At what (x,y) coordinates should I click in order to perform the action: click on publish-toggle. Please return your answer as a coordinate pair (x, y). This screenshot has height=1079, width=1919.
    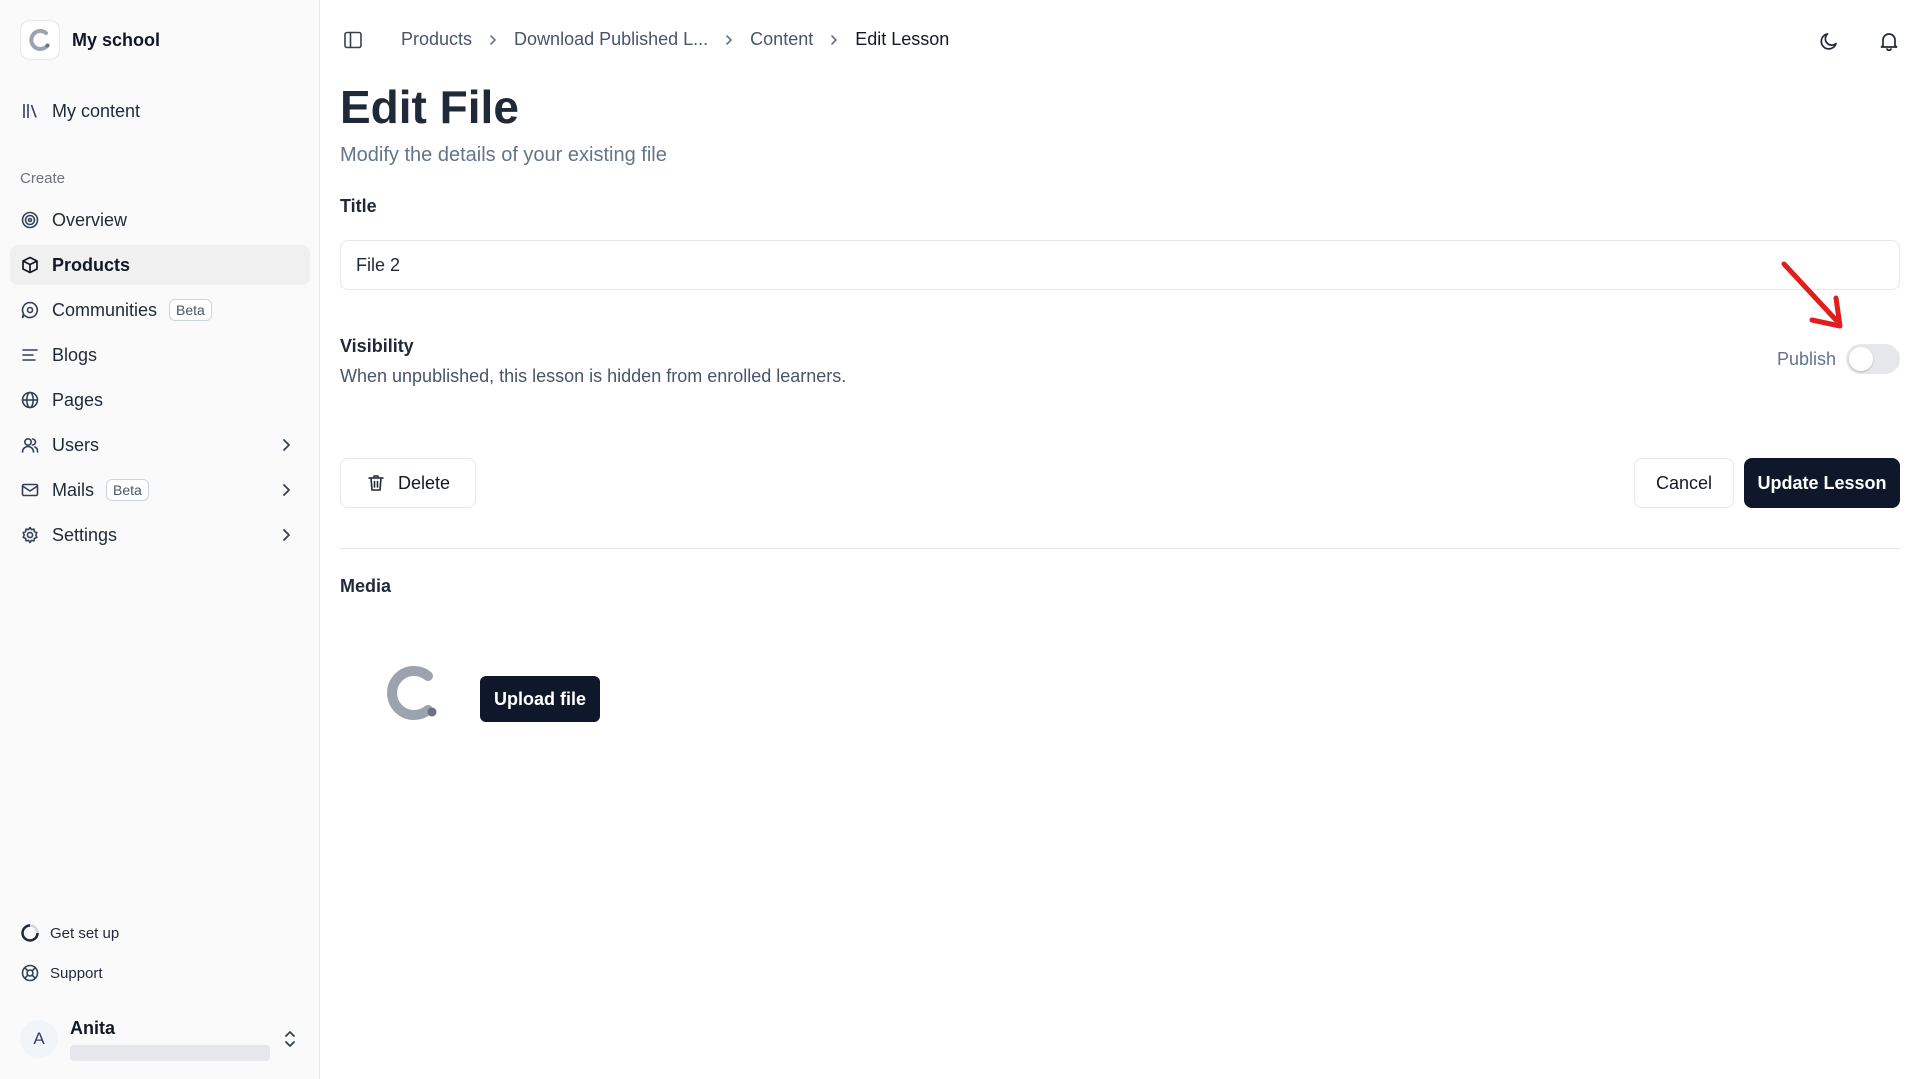
    Looking at the image, I should click on (1873, 359).